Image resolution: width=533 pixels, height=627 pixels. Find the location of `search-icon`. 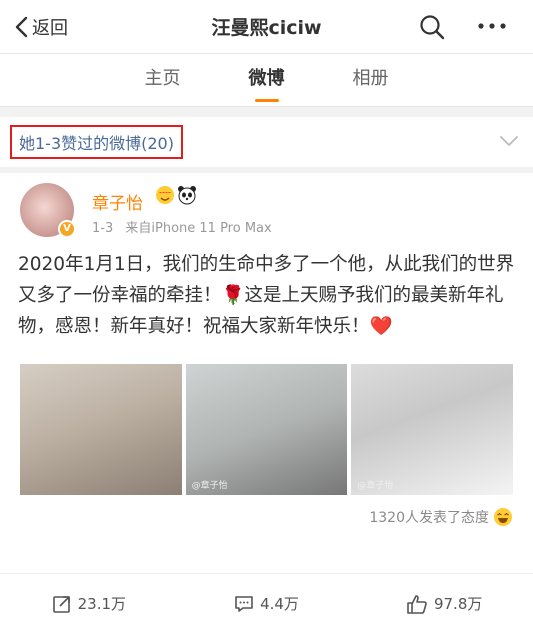

search-icon is located at coordinates (432, 27).